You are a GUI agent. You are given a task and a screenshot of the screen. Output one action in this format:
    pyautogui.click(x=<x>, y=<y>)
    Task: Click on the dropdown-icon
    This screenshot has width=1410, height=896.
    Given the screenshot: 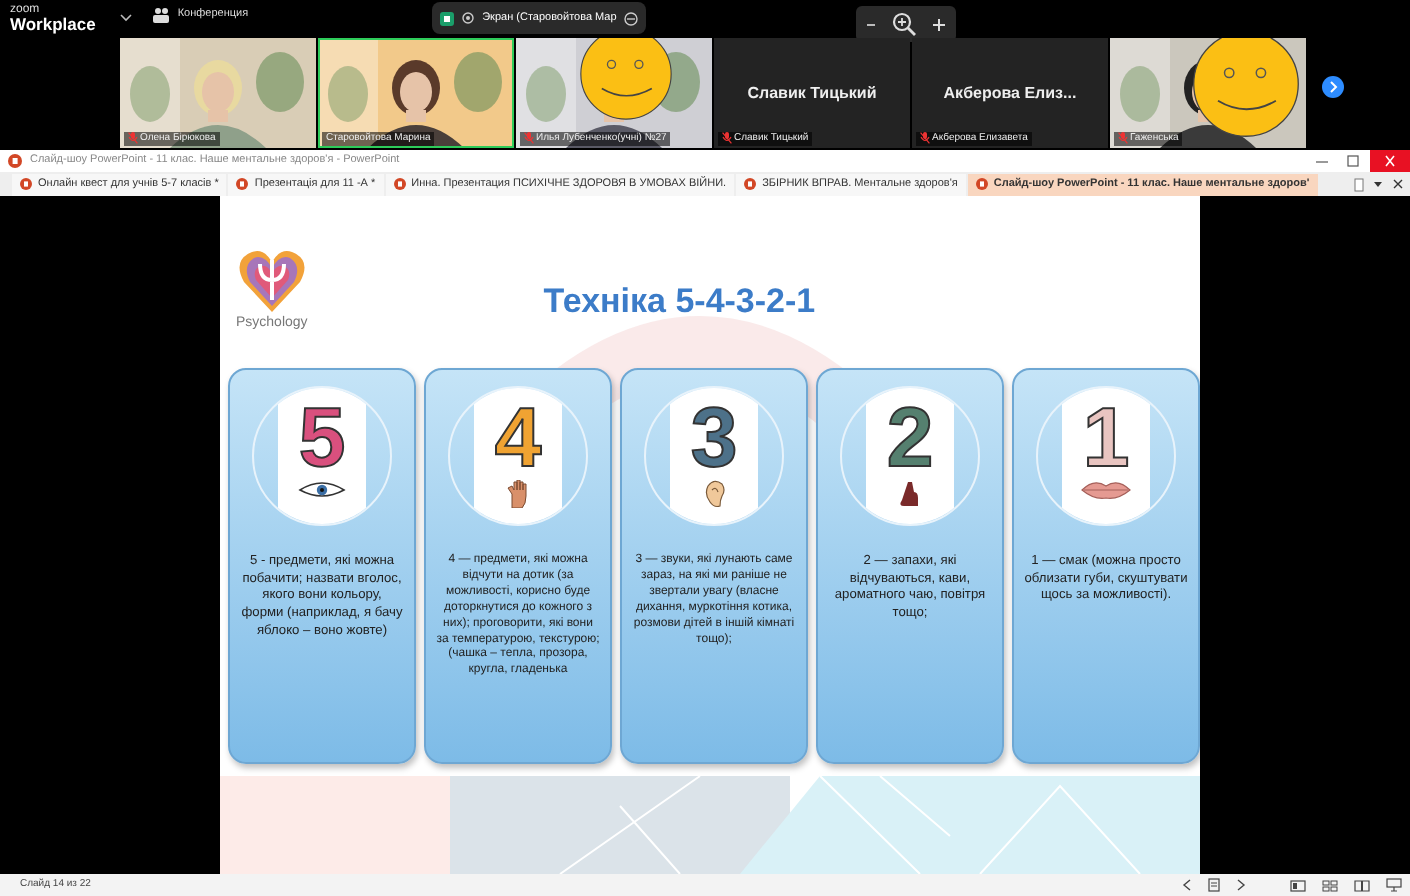 What is the action you would take?
    pyautogui.click(x=1378, y=184)
    